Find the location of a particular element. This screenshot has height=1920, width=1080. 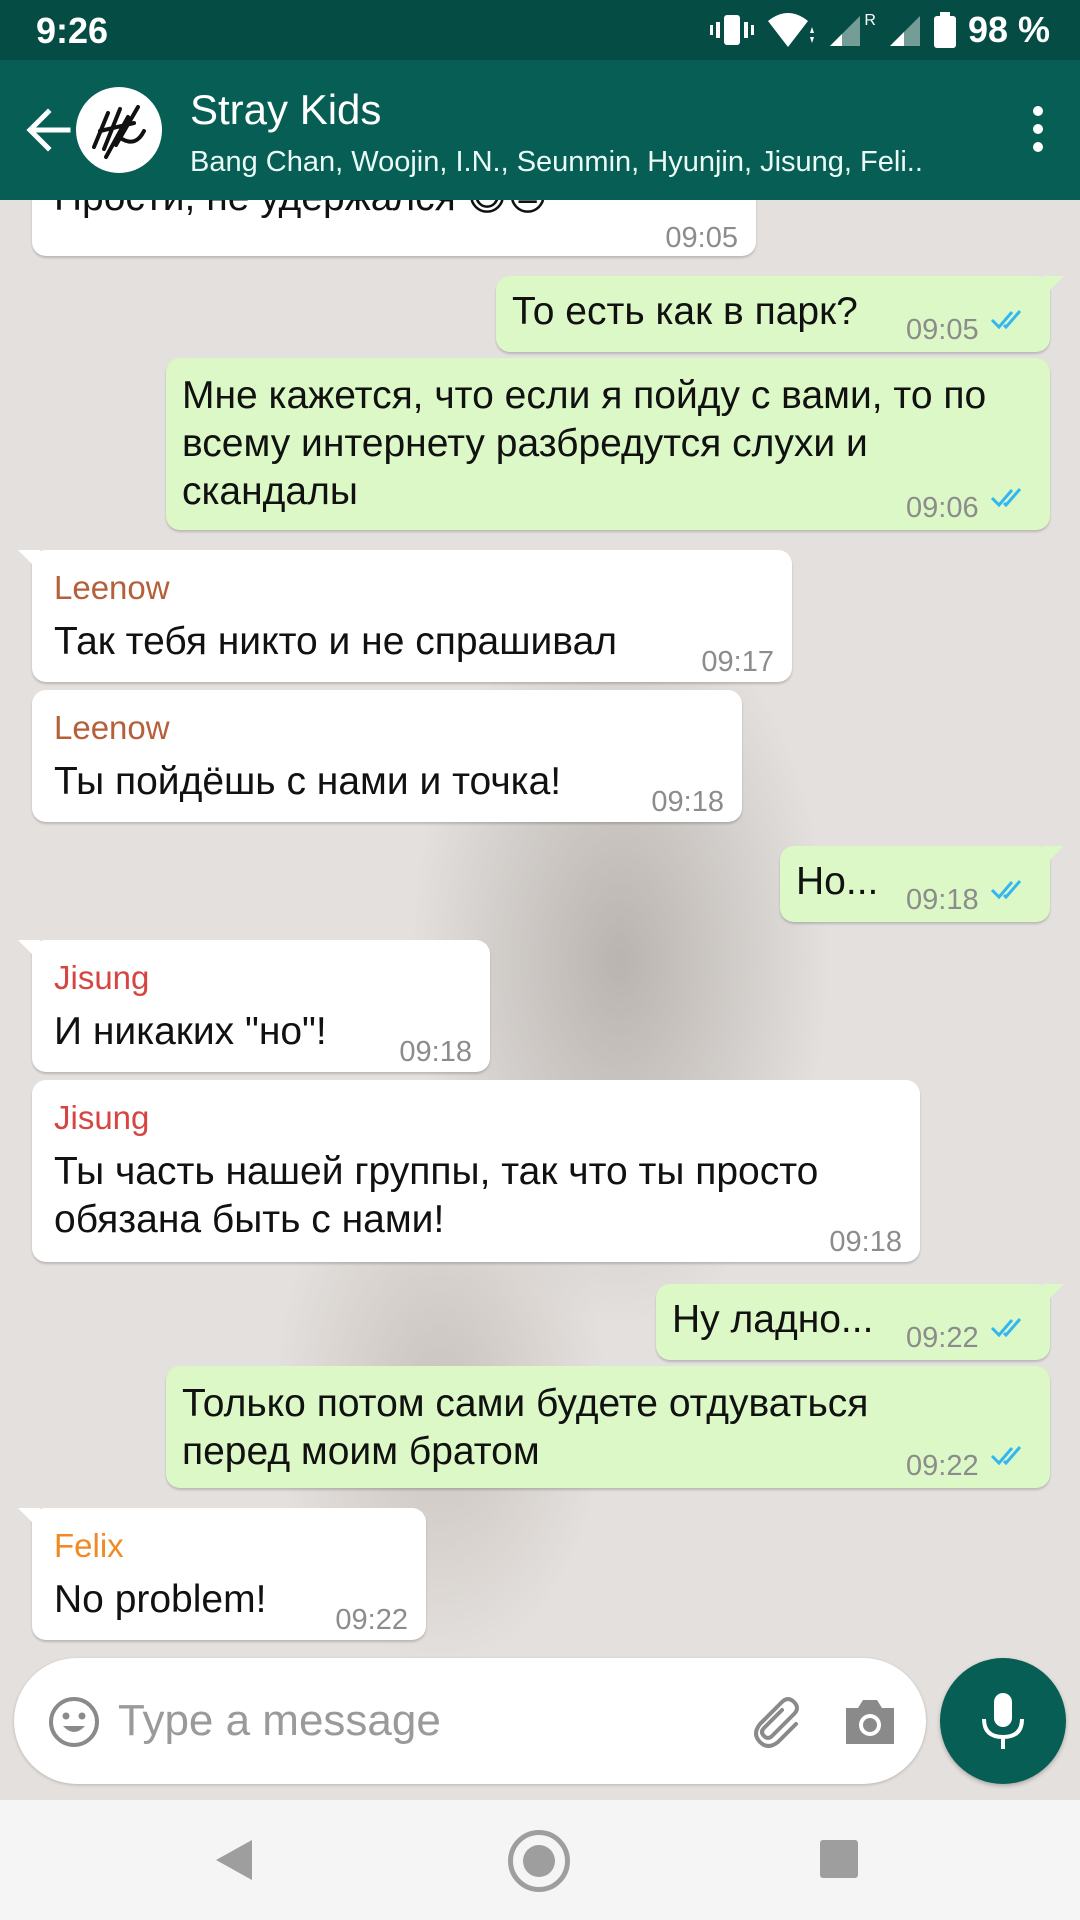

more-vert-icon is located at coordinates (1038, 129).